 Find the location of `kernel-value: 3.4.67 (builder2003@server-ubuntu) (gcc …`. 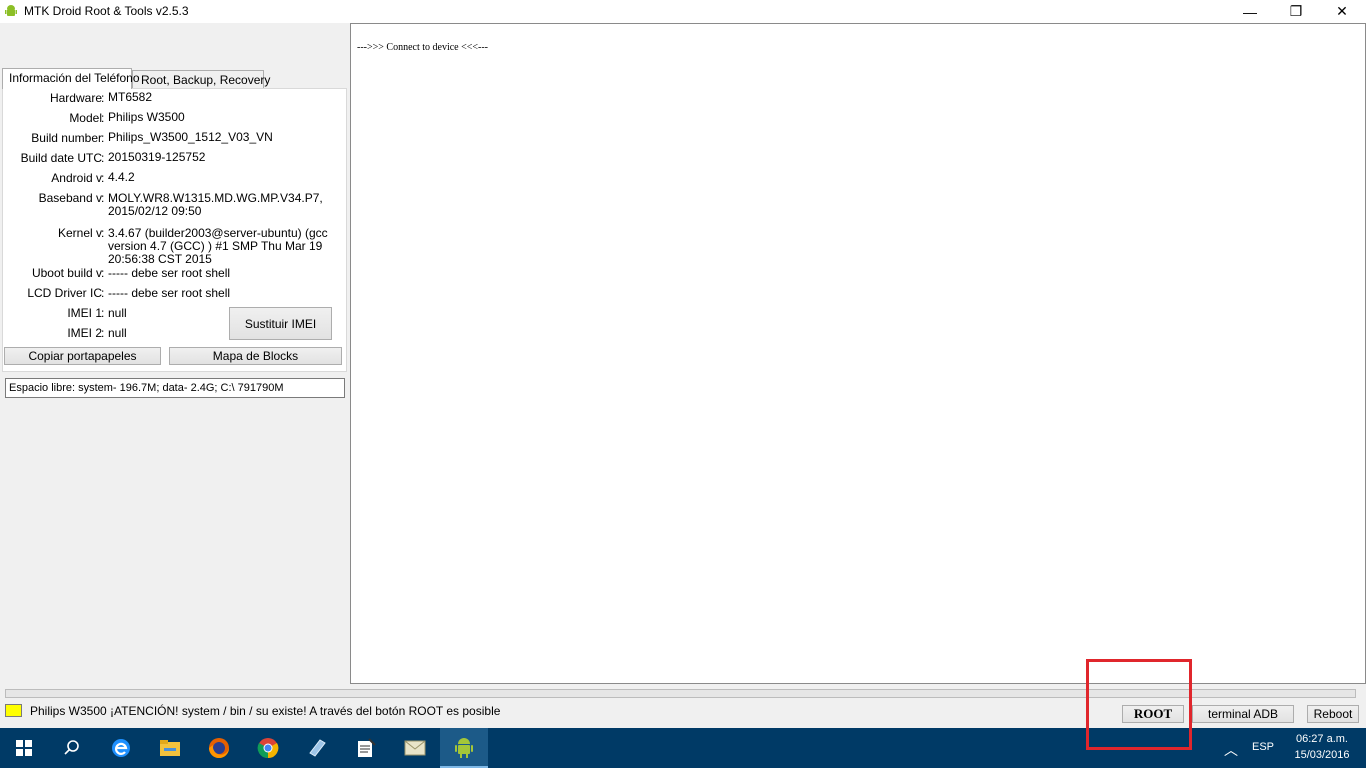

kernel-value: 3.4.67 (builder2003@server-ubuntu) (gcc … is located at coordinates (218, 246).